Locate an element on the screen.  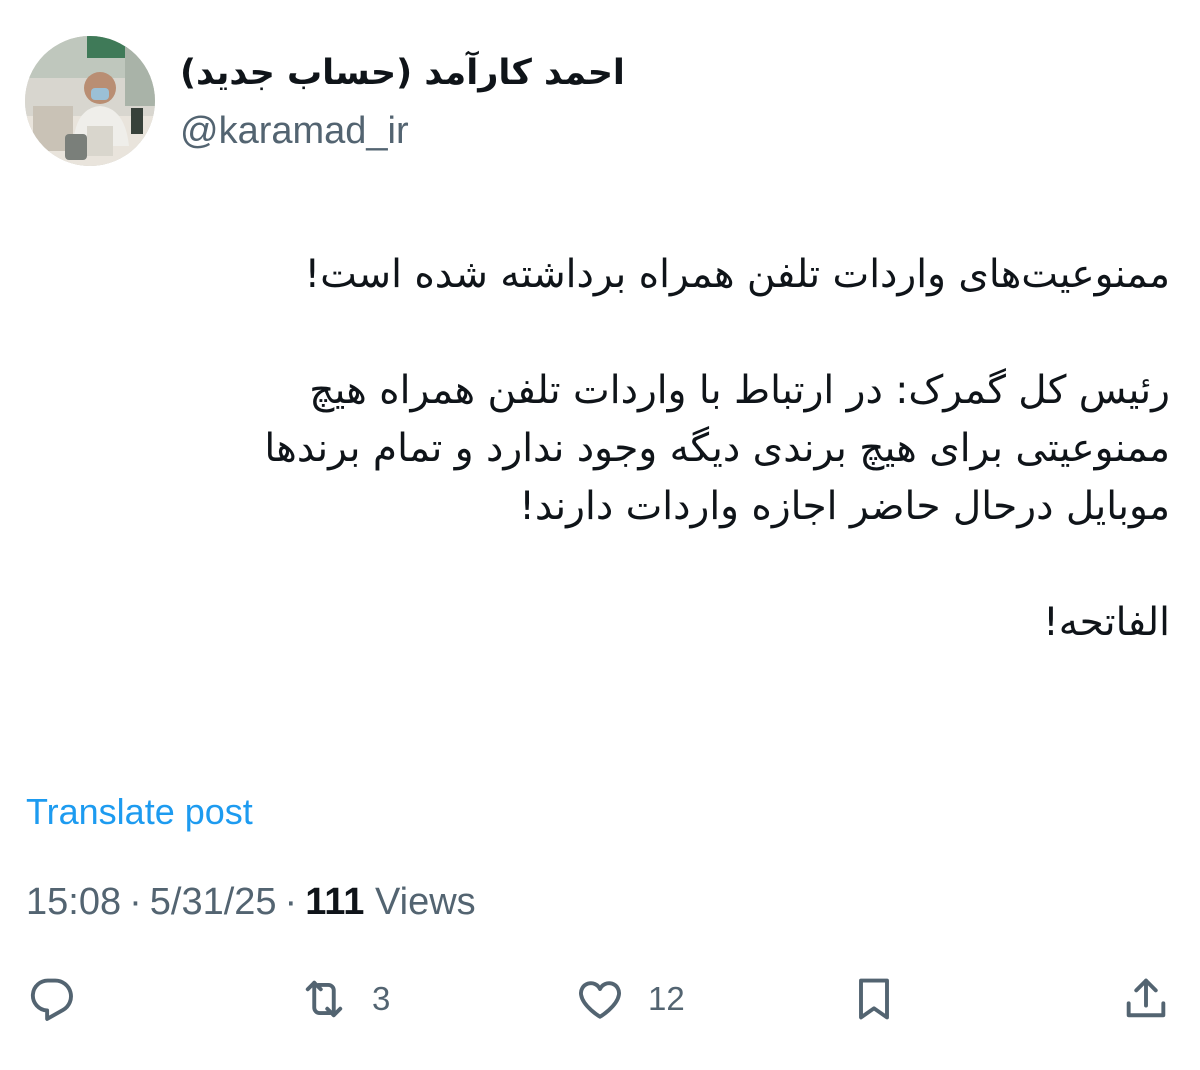
tweet-meta: 15:08 · 5/31/25 · 111 Views is located at coordinates (251, 902).